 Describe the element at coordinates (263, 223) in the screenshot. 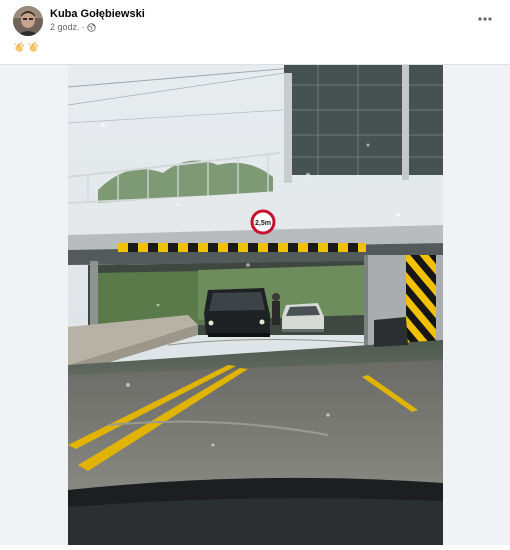

I see `height-limit-sign: 2,5m` at that location.